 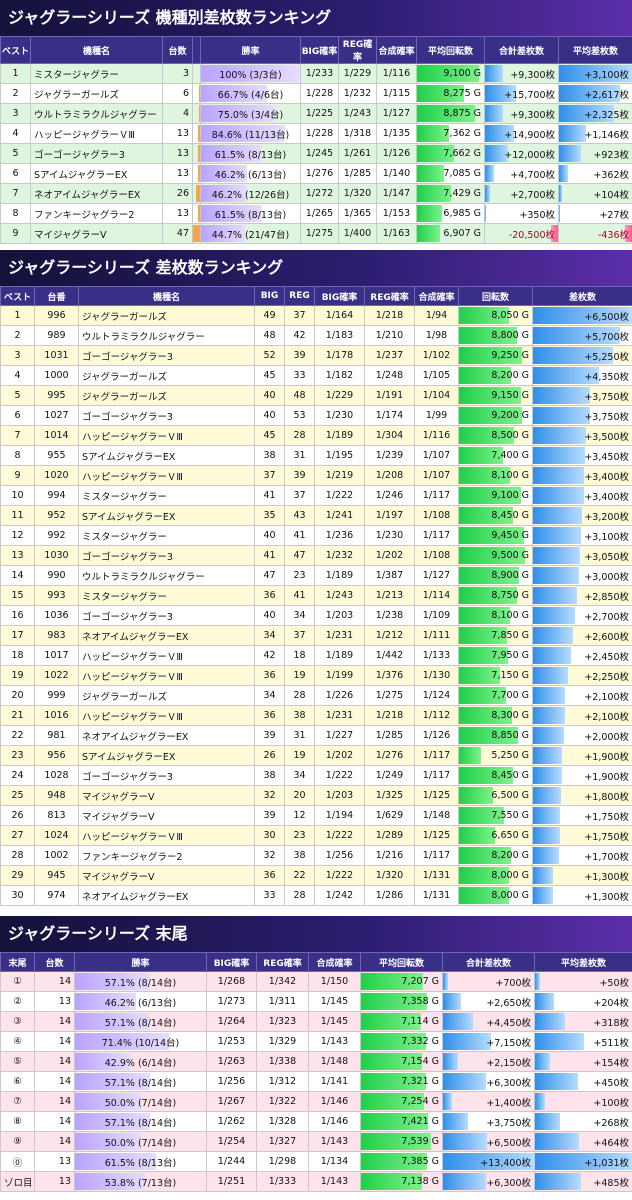 I want to click on column-header: 平均差枚数, so click(x=583, y=962).